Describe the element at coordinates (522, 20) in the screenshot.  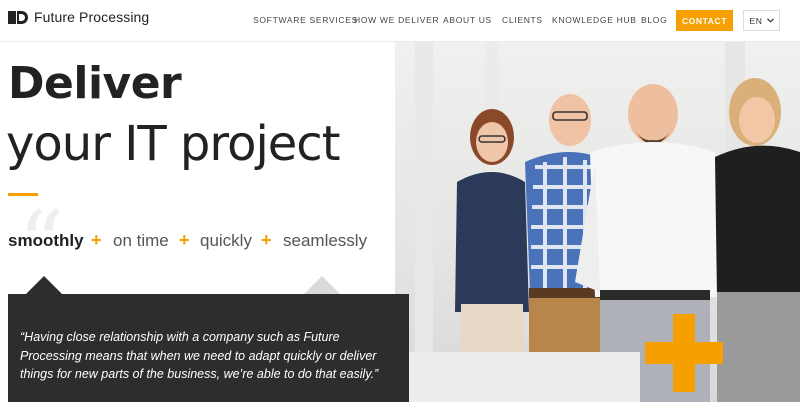
I see `nav-clients: CLIENTS` at that location.